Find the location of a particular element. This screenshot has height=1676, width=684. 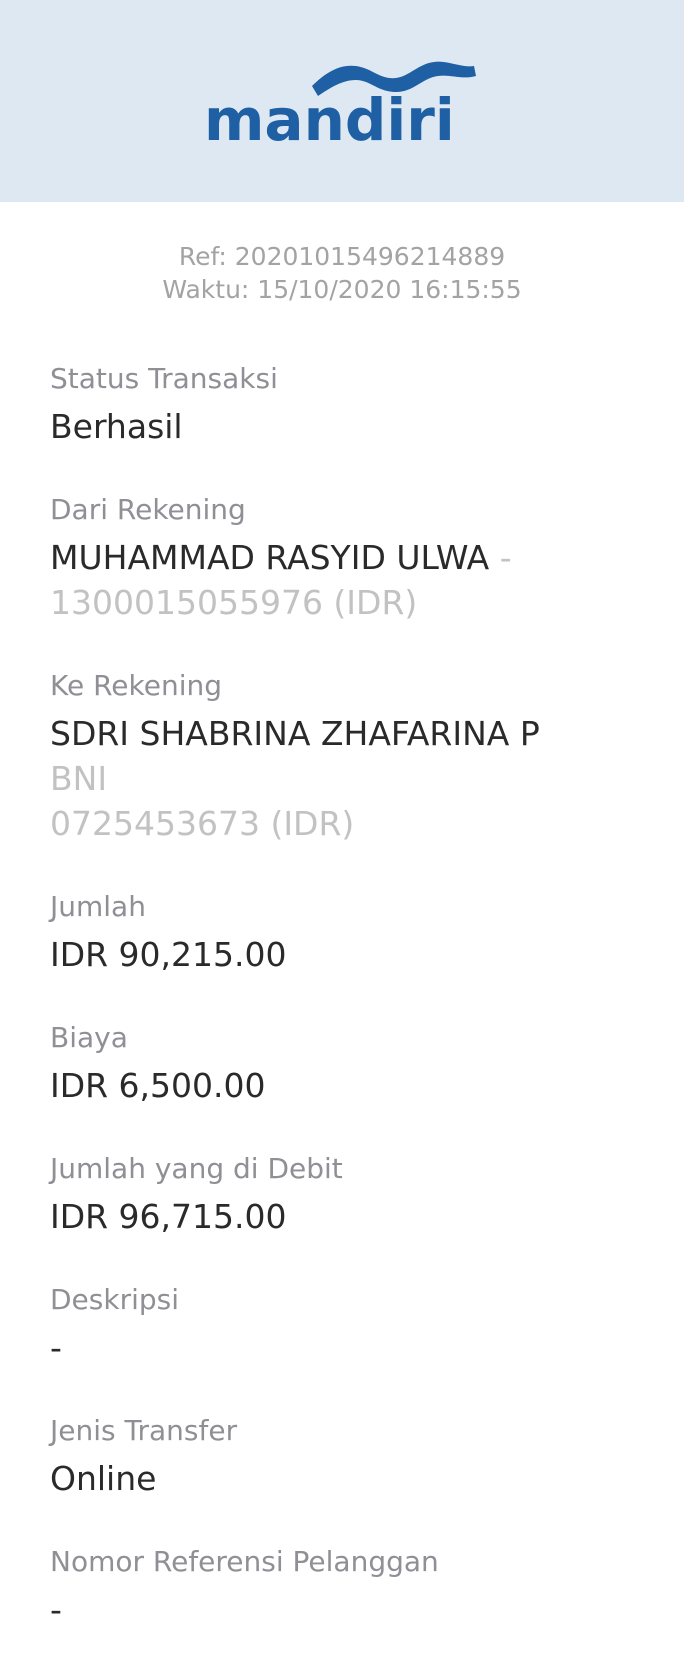

mandiri-logo: mandiri is located at coordinates (344, 103).